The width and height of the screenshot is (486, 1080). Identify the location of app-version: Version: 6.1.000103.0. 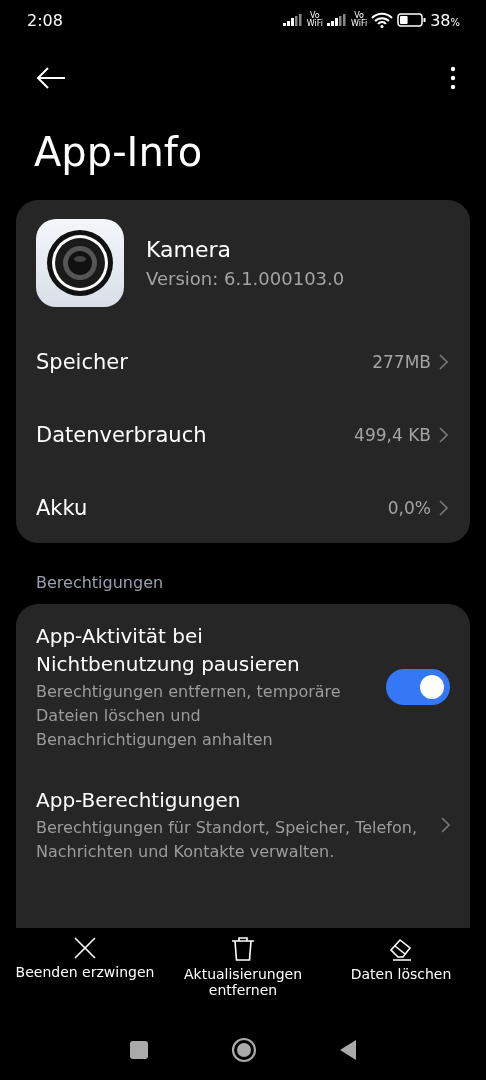
(245, 278).